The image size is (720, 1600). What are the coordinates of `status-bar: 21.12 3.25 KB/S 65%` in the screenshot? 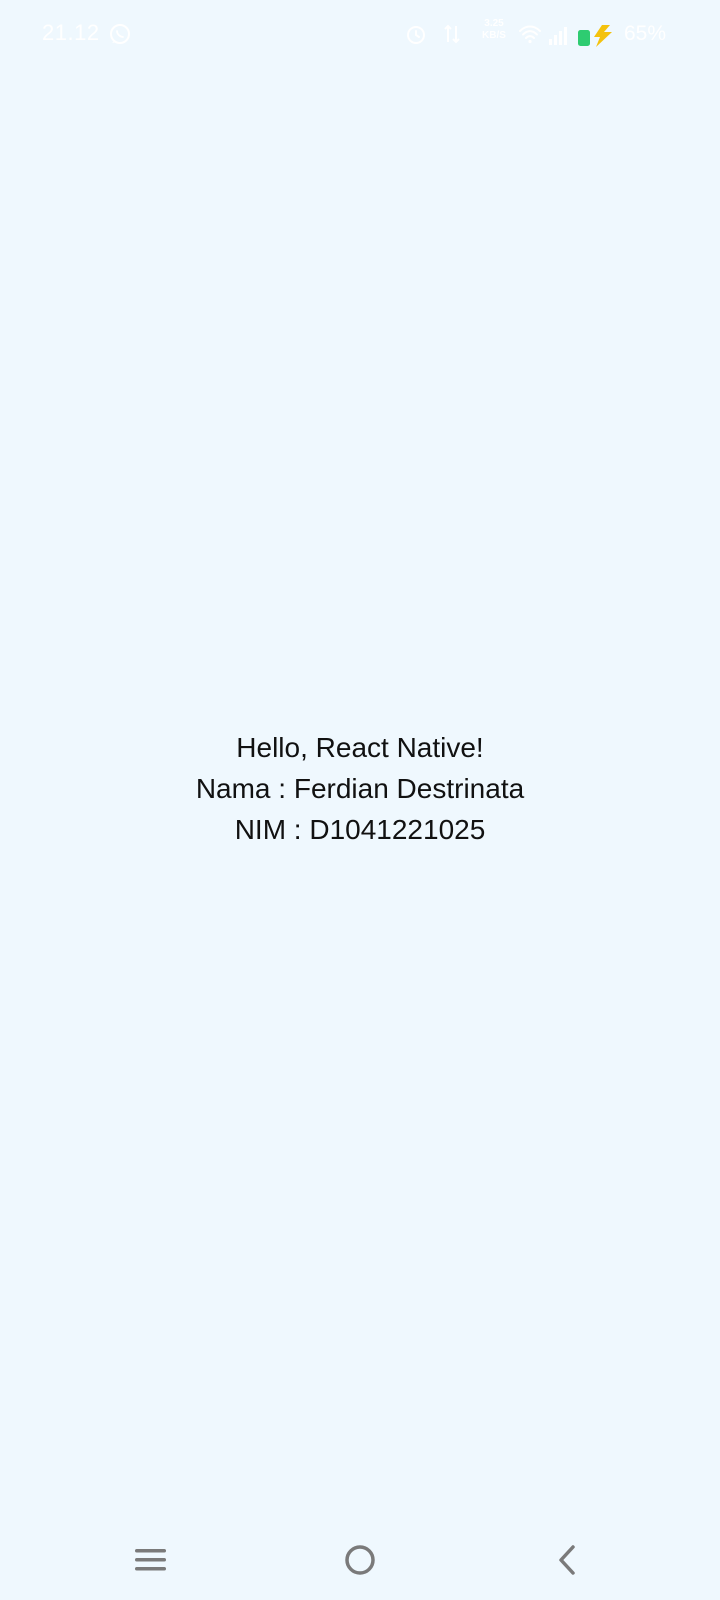 It's located at (360, 35).